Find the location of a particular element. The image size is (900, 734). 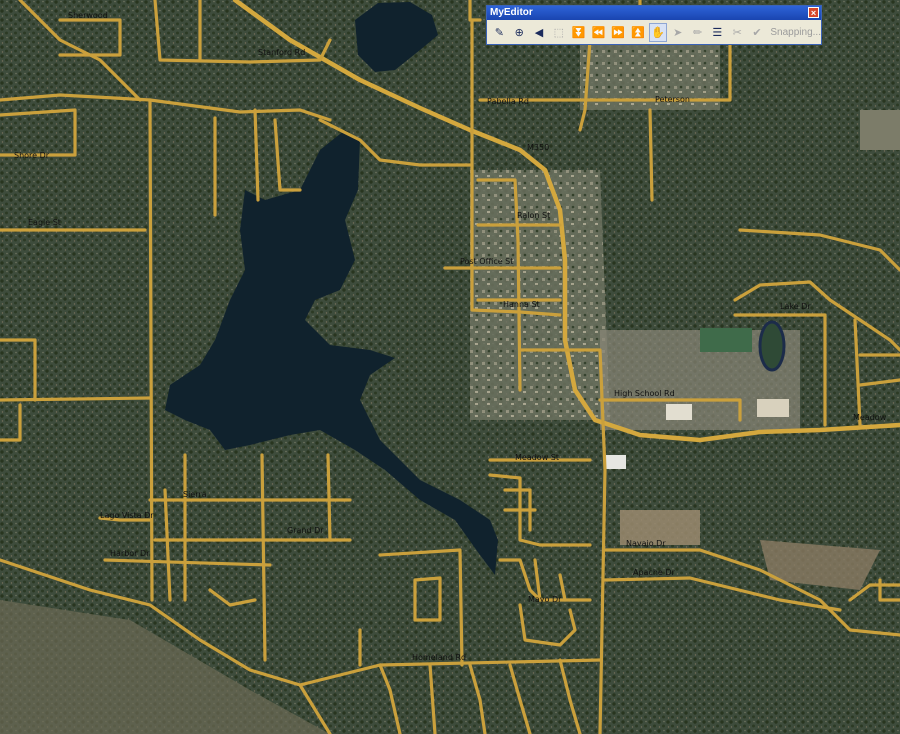

map-label: Homeland Rd is located at coordinates (439, 657).